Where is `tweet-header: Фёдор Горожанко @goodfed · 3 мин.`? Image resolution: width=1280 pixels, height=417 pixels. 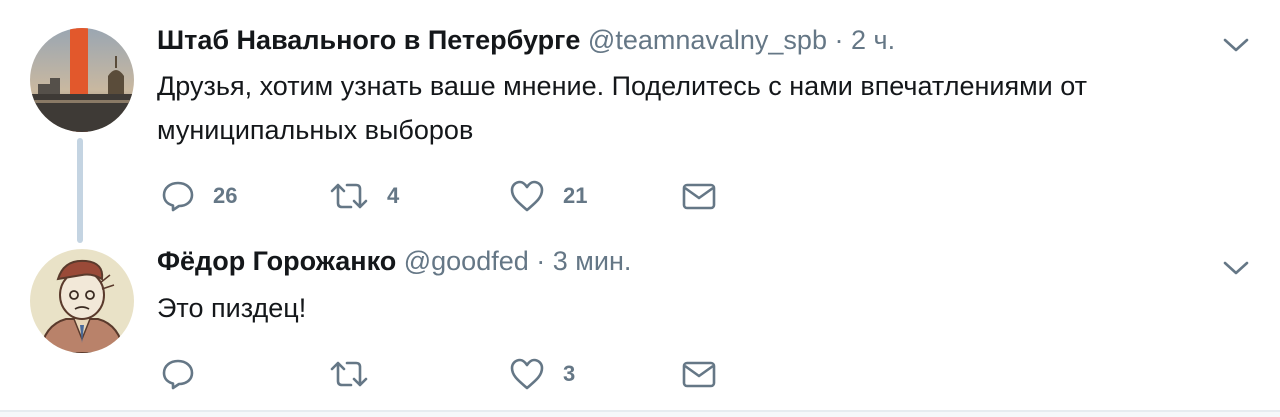 tweet-header: Фёдор Горожанко @goodfed · 3 мин. is located at coordinates (394, 261).